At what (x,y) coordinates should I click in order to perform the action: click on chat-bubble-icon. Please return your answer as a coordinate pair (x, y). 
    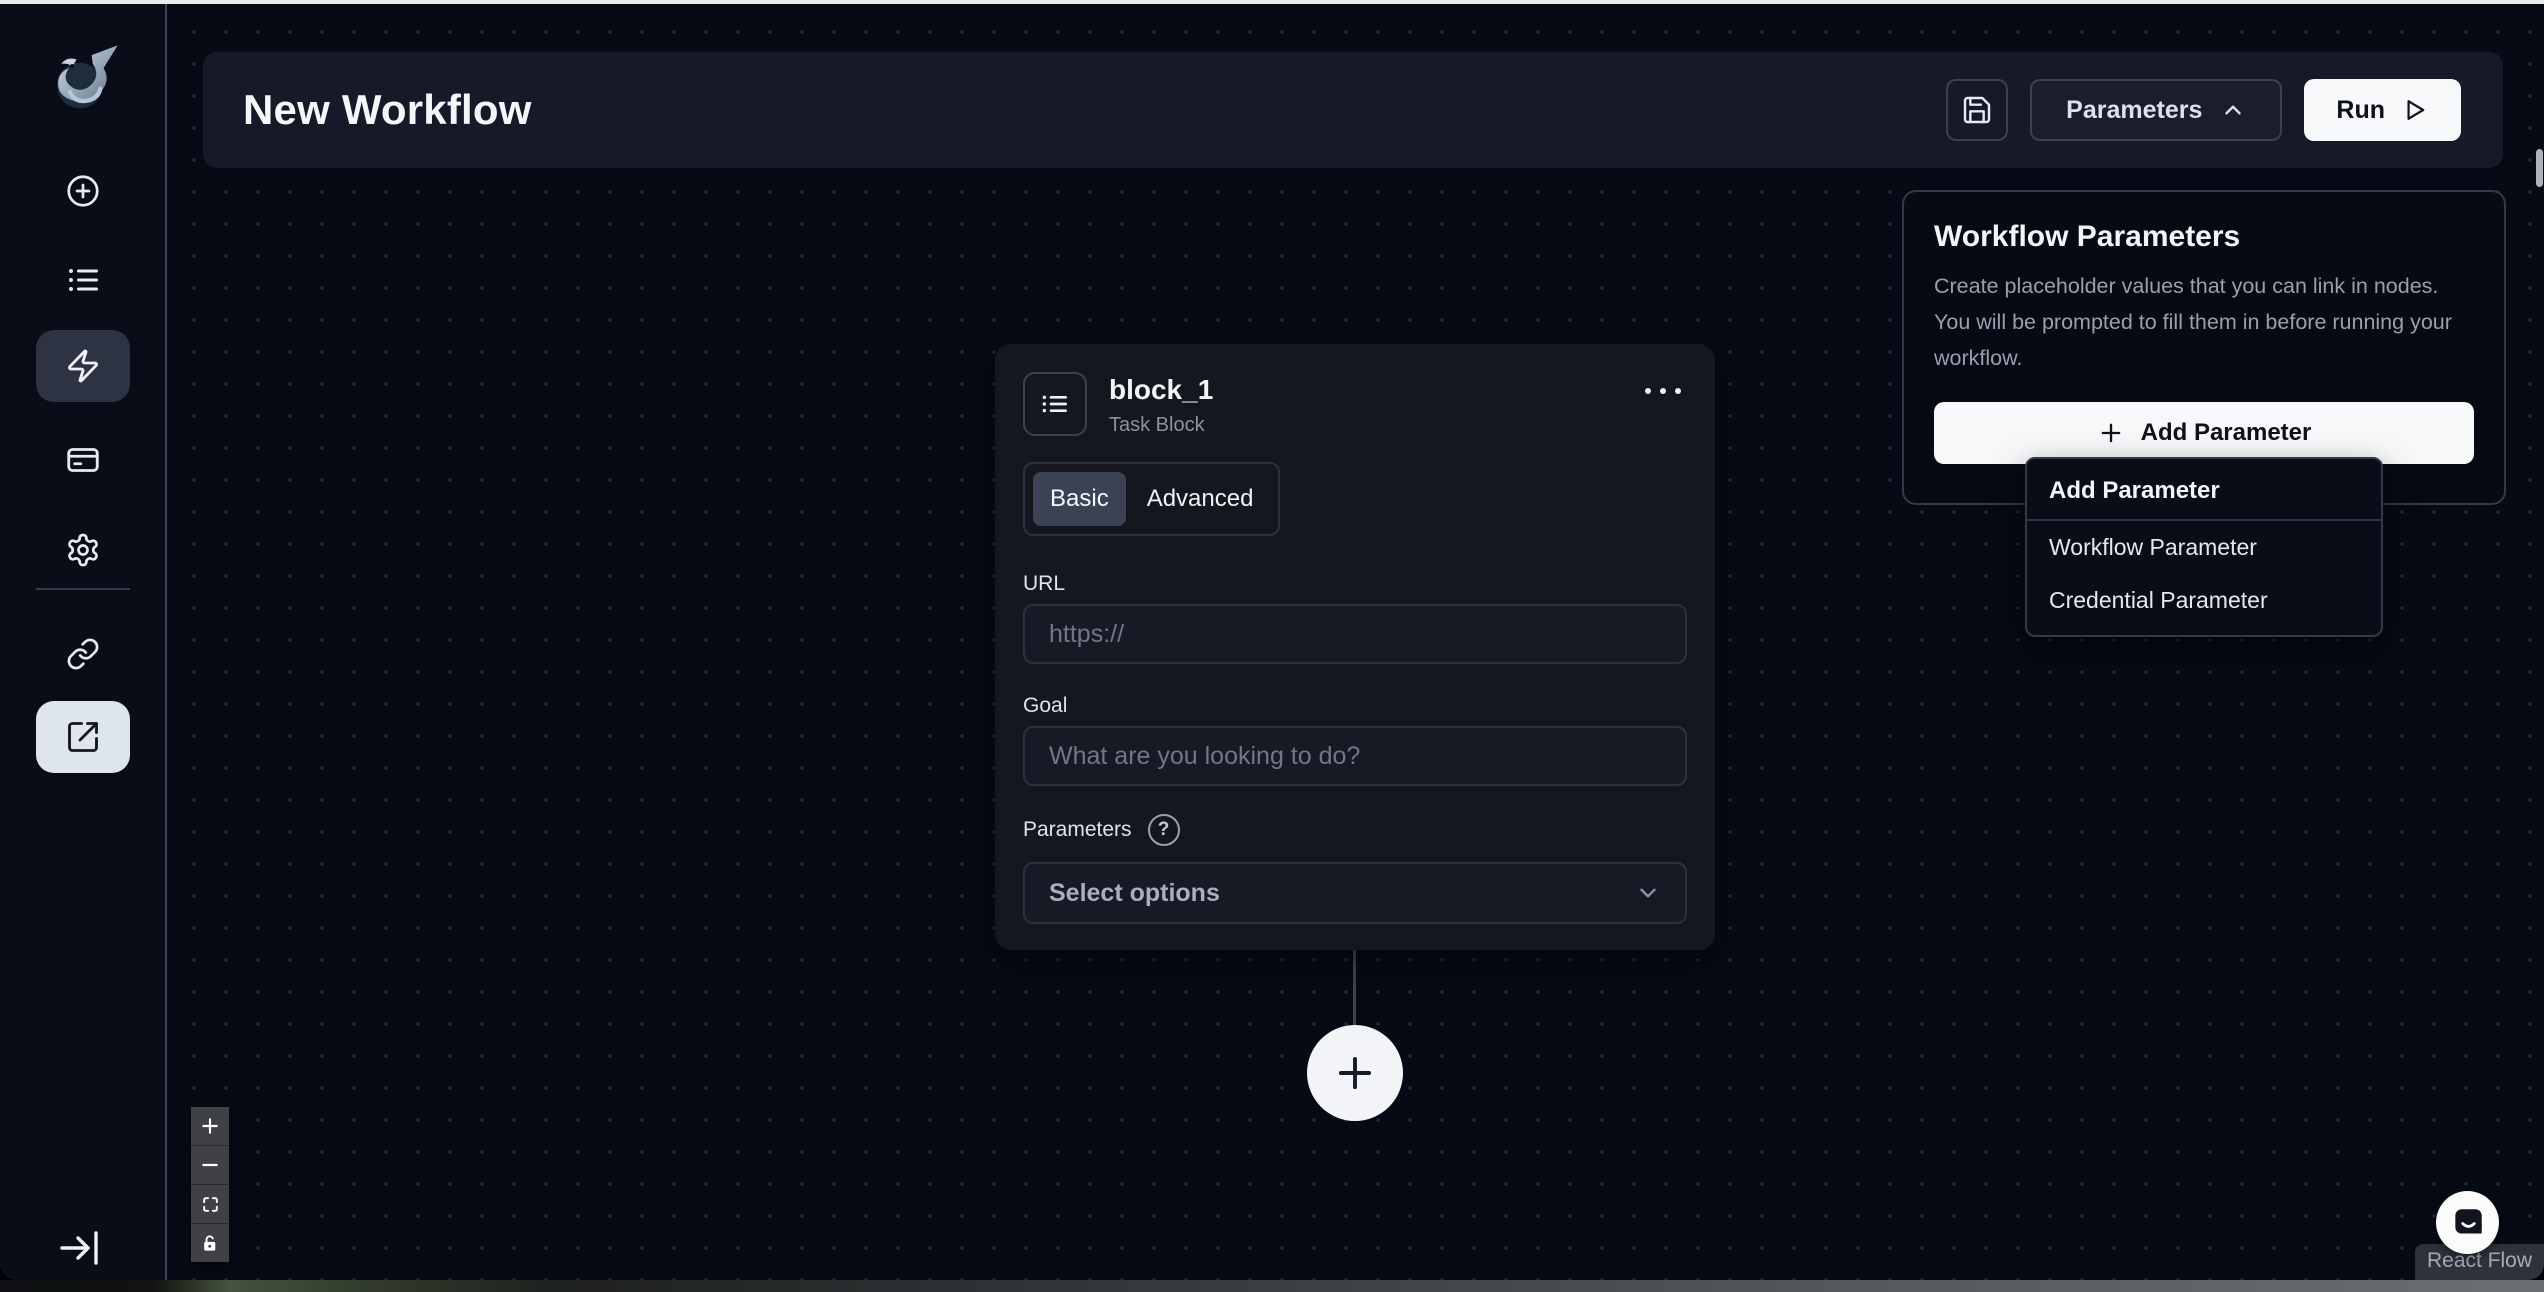
    Looking at the image, I should click on (2468, 1221).